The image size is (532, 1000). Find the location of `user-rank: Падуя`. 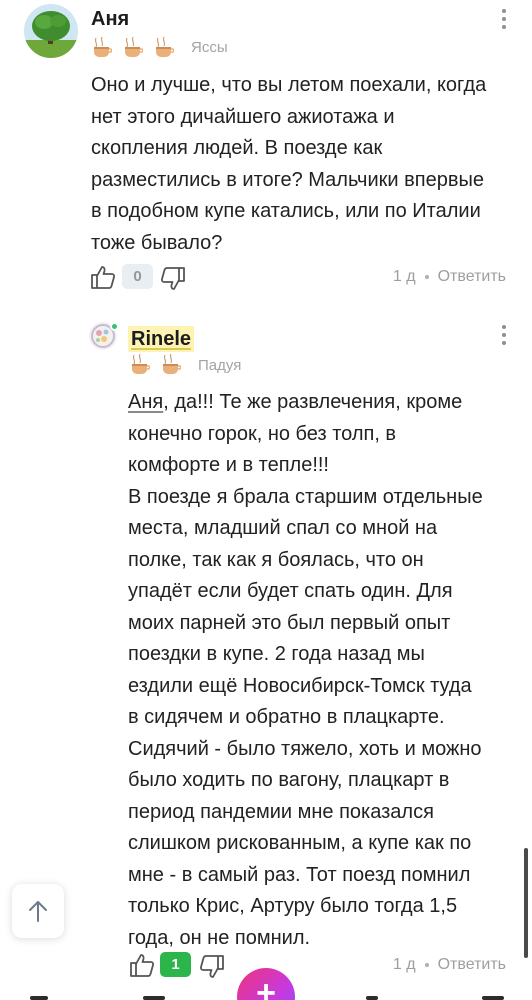

user-rank: Падуя is located at coordinates (220, 365).